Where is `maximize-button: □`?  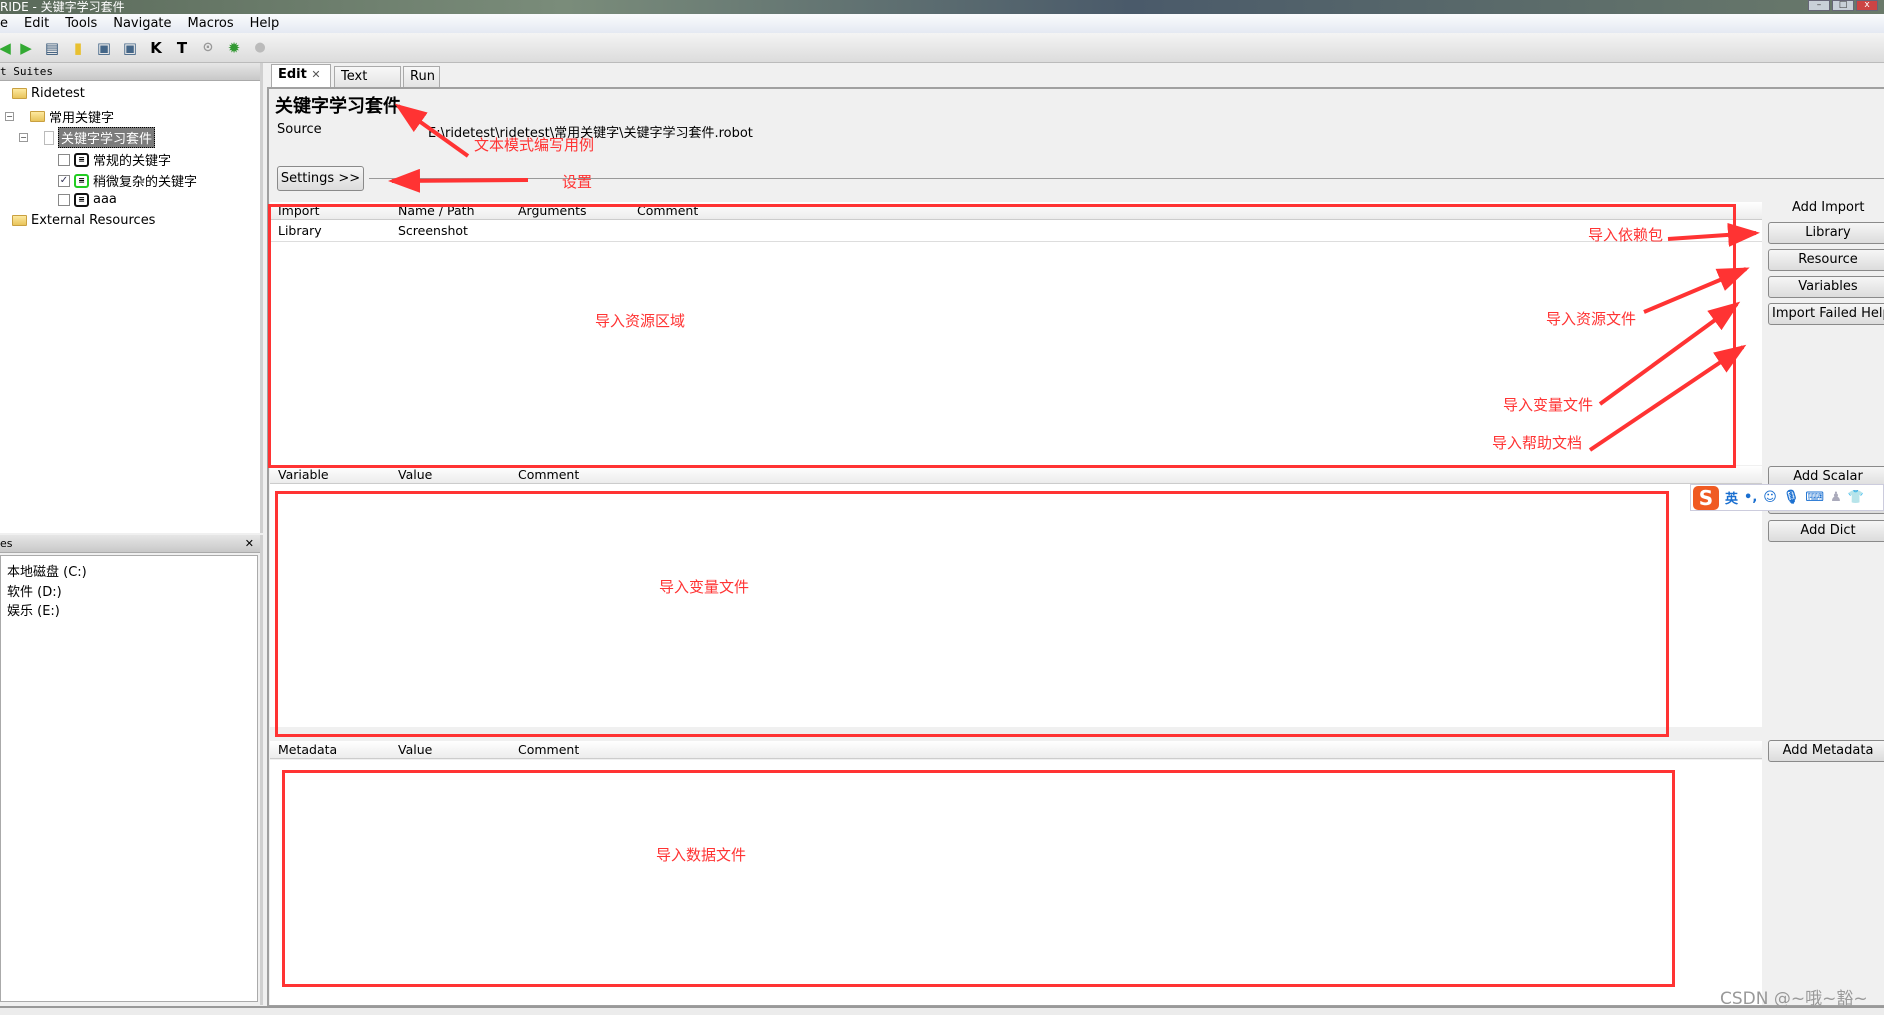 maximize-button: □ is located at coordinates (1843, 5).